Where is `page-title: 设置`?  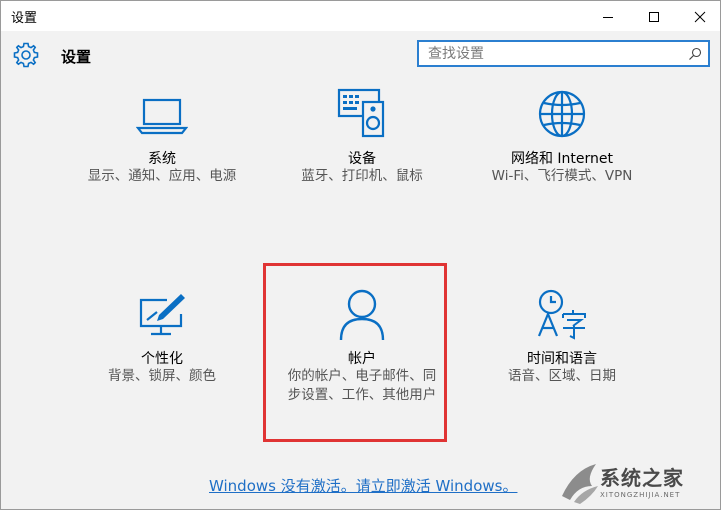 page-title: 设置 is located at coordinates (76, 57).